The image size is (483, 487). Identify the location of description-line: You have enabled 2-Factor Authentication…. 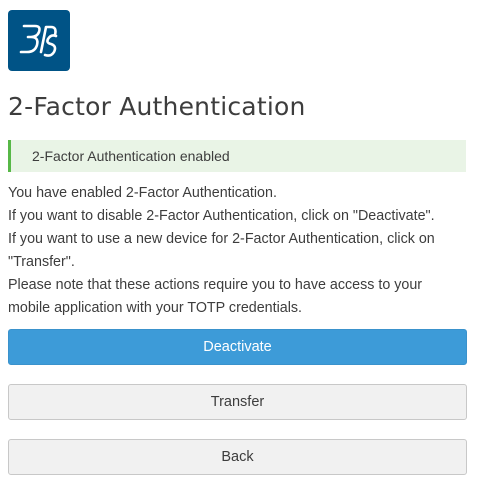
(142, 193).